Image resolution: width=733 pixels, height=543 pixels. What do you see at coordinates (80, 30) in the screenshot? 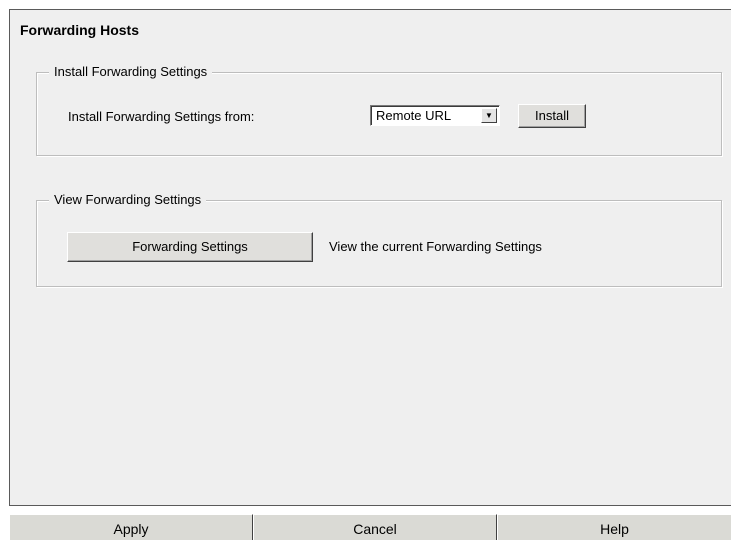
I see `page-title: Forwarding Hosts` at bounding box center [80, 30].